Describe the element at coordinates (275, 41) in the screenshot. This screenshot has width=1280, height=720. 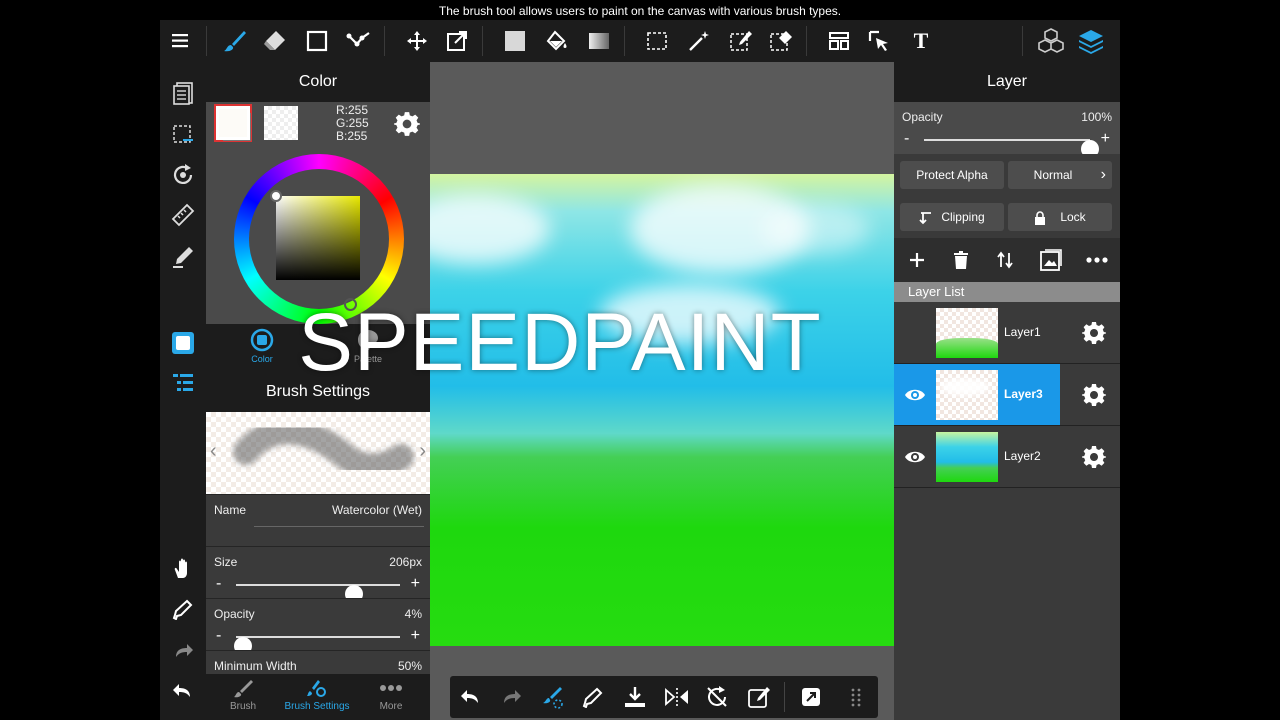
I see `eraser-icon` at that location.